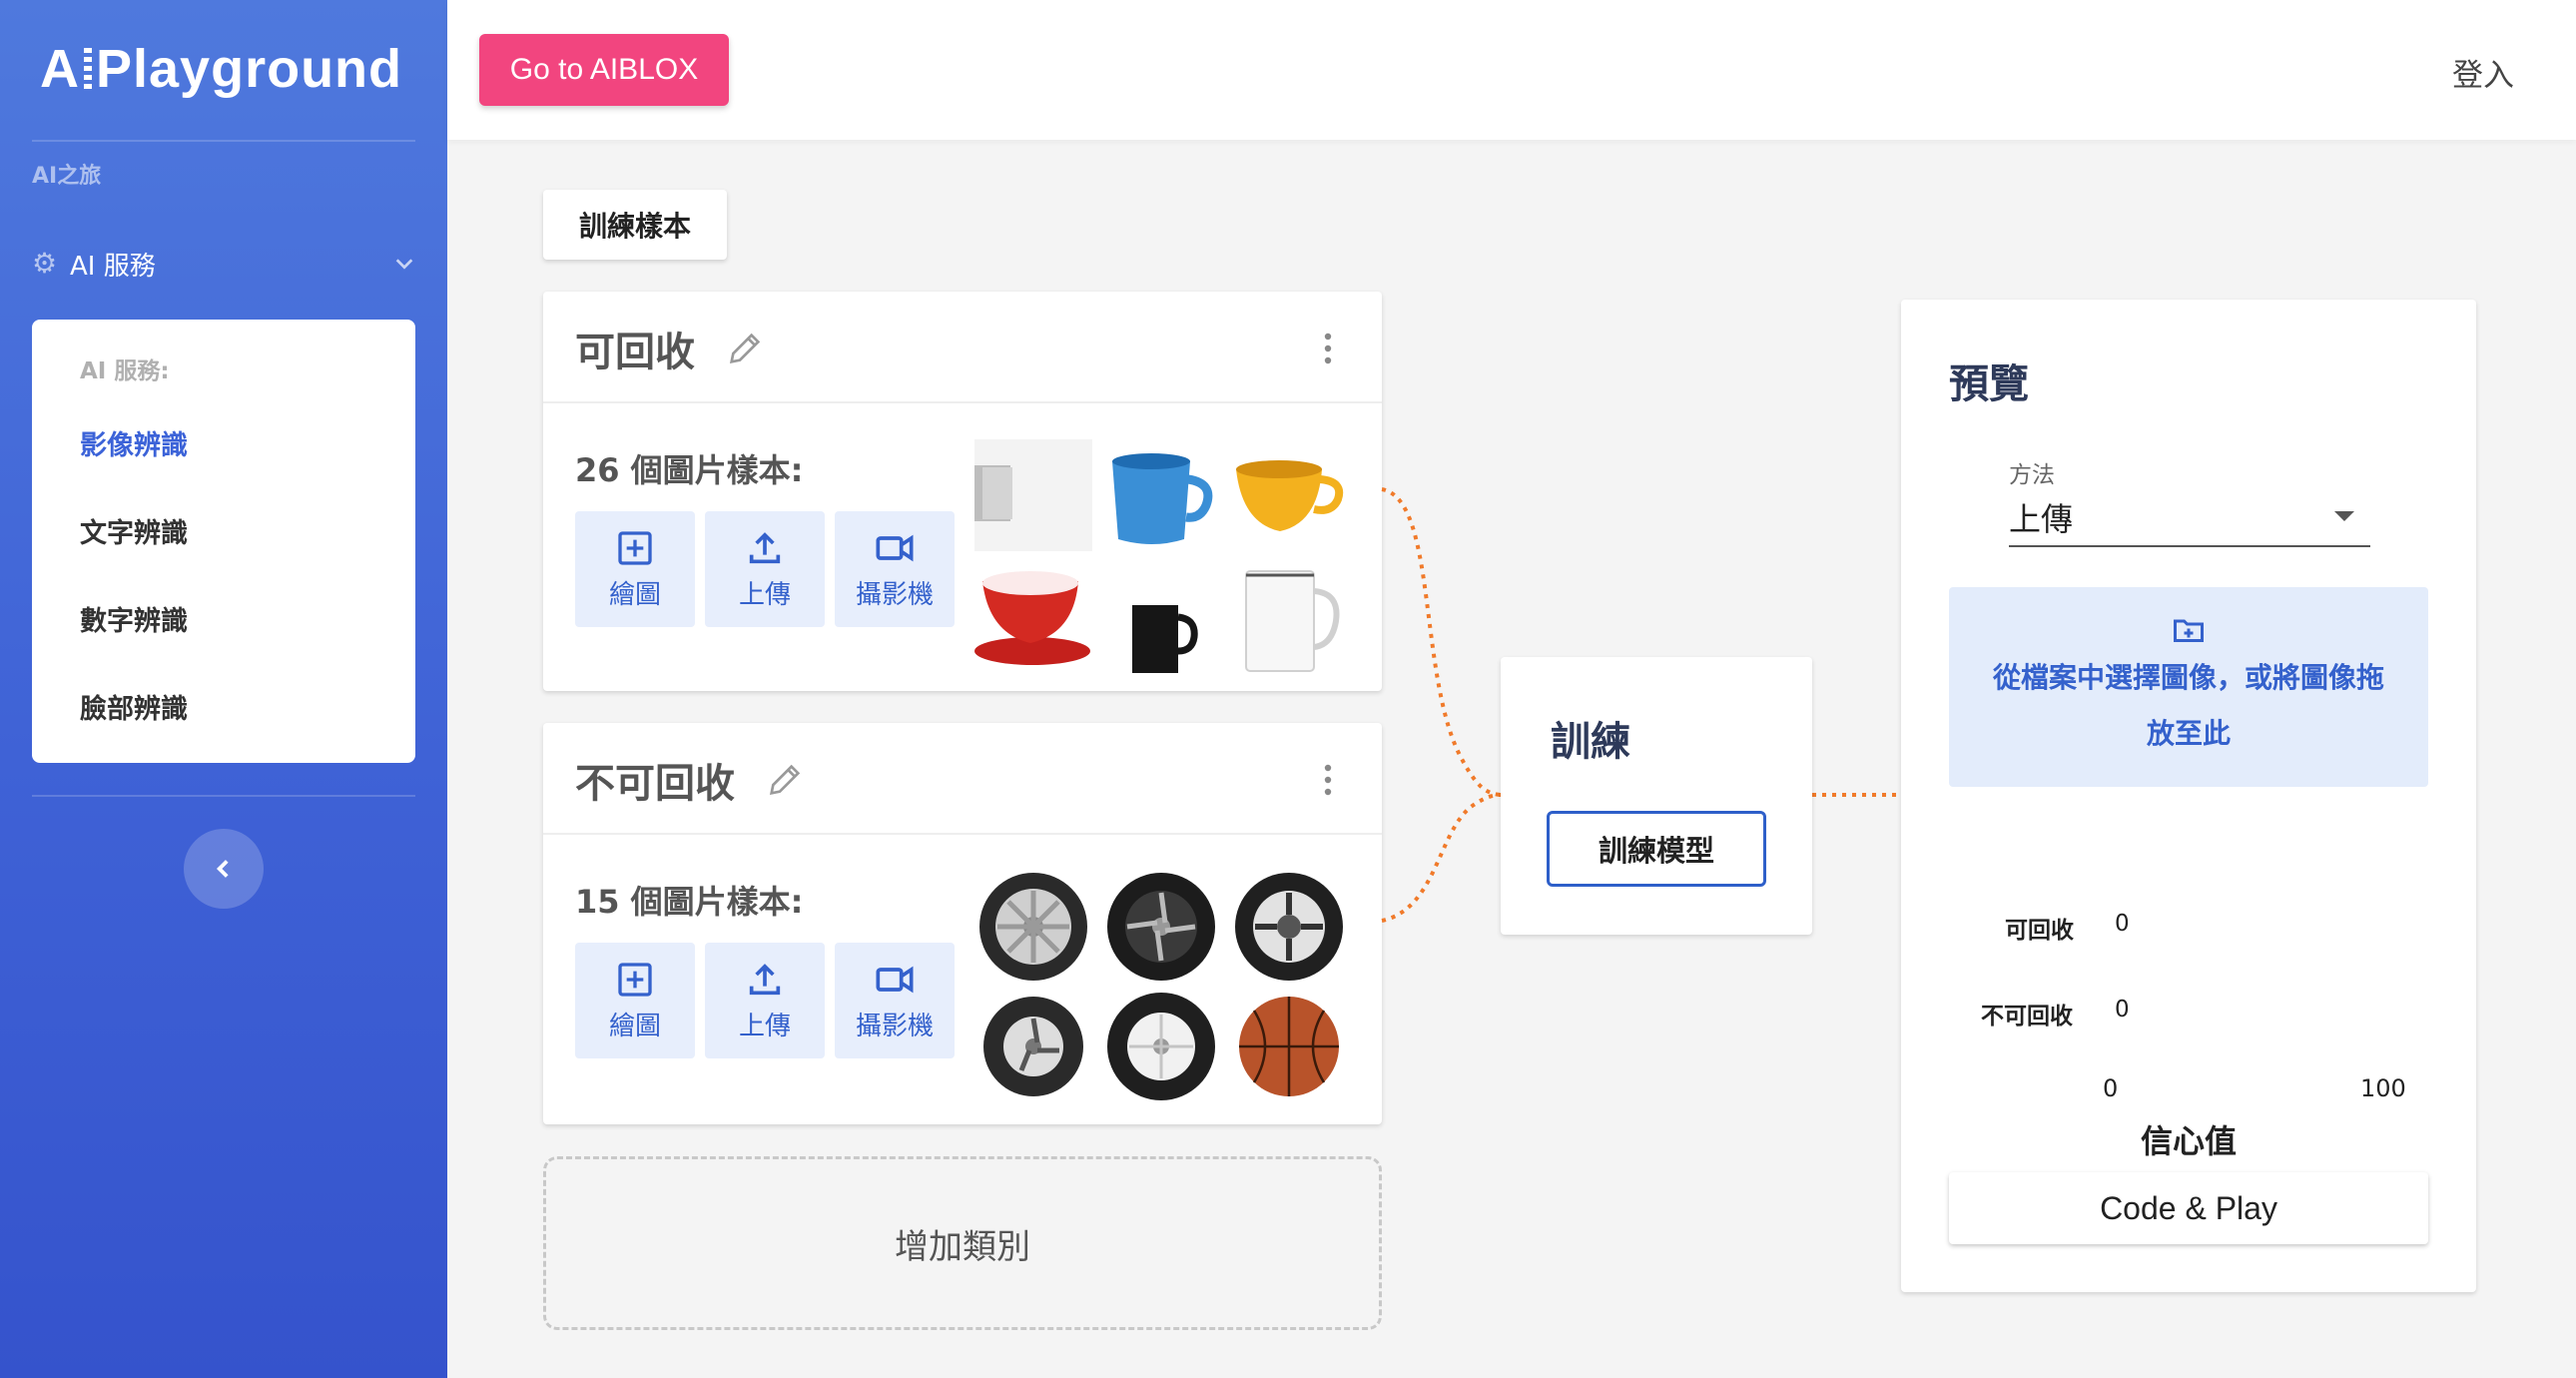  I want to click on class-name: 可回收, so click(670, 348).